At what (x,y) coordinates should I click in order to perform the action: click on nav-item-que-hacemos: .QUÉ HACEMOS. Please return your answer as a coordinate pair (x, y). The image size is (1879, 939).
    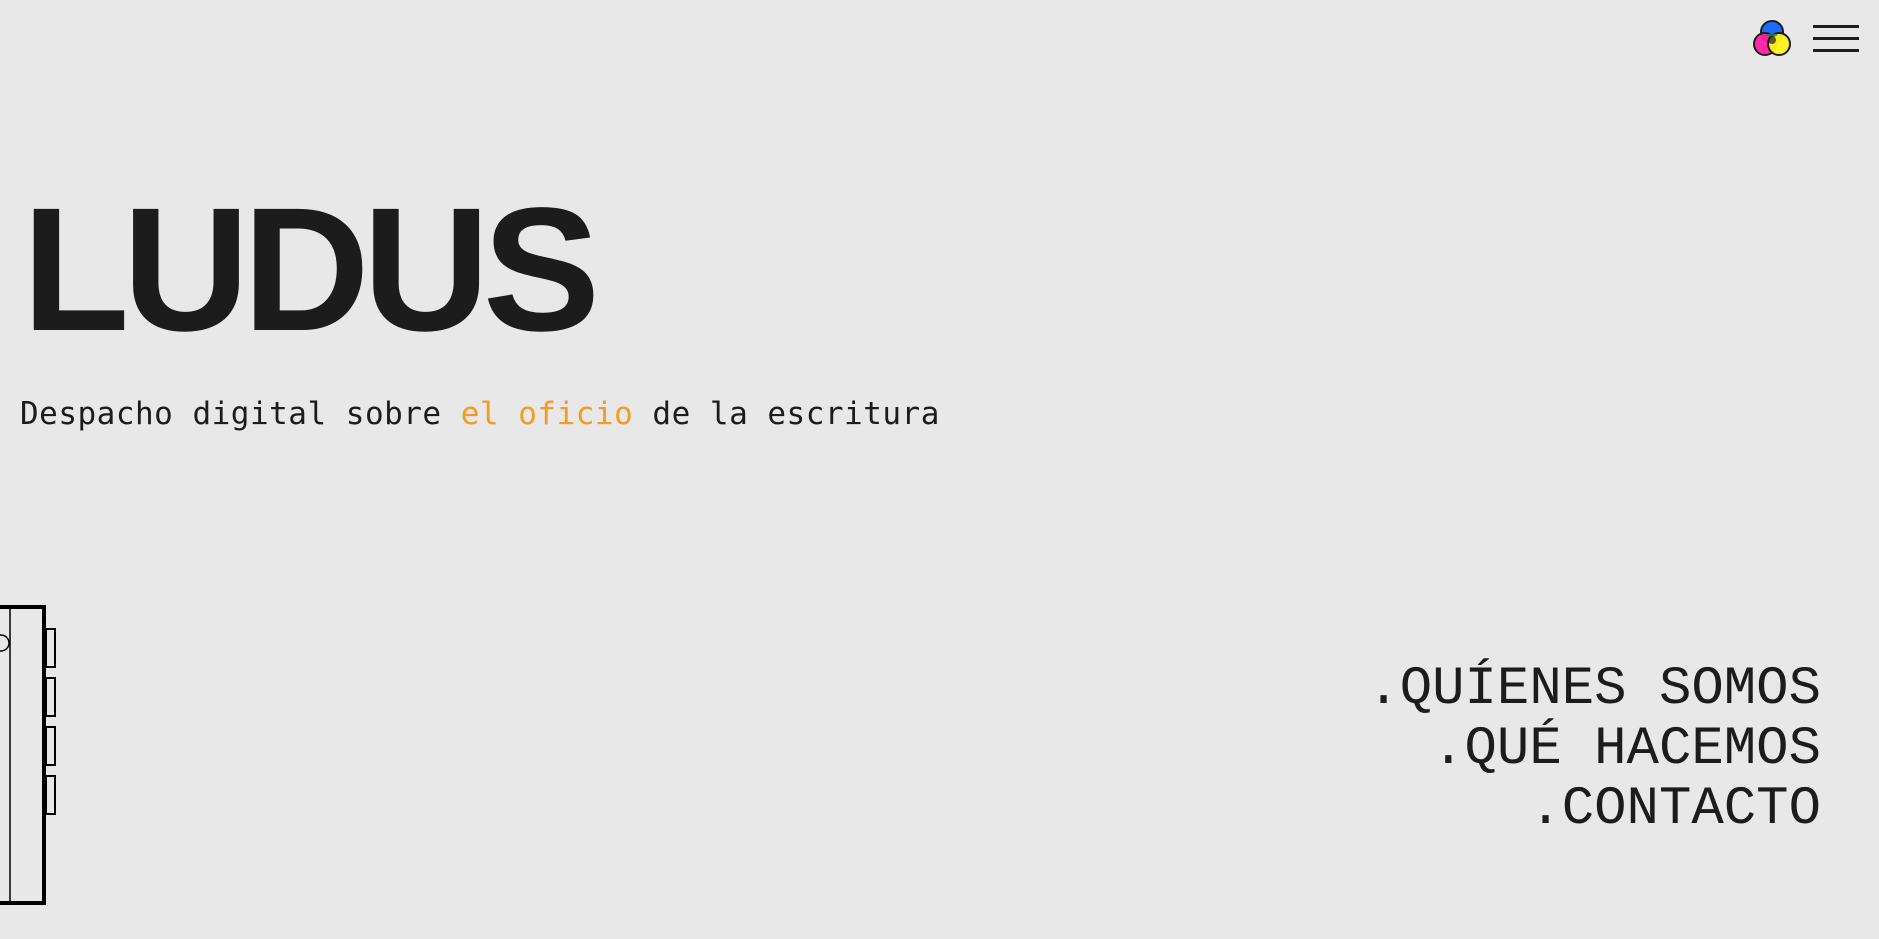
    Looking at the image, I should click on (1626, 750).